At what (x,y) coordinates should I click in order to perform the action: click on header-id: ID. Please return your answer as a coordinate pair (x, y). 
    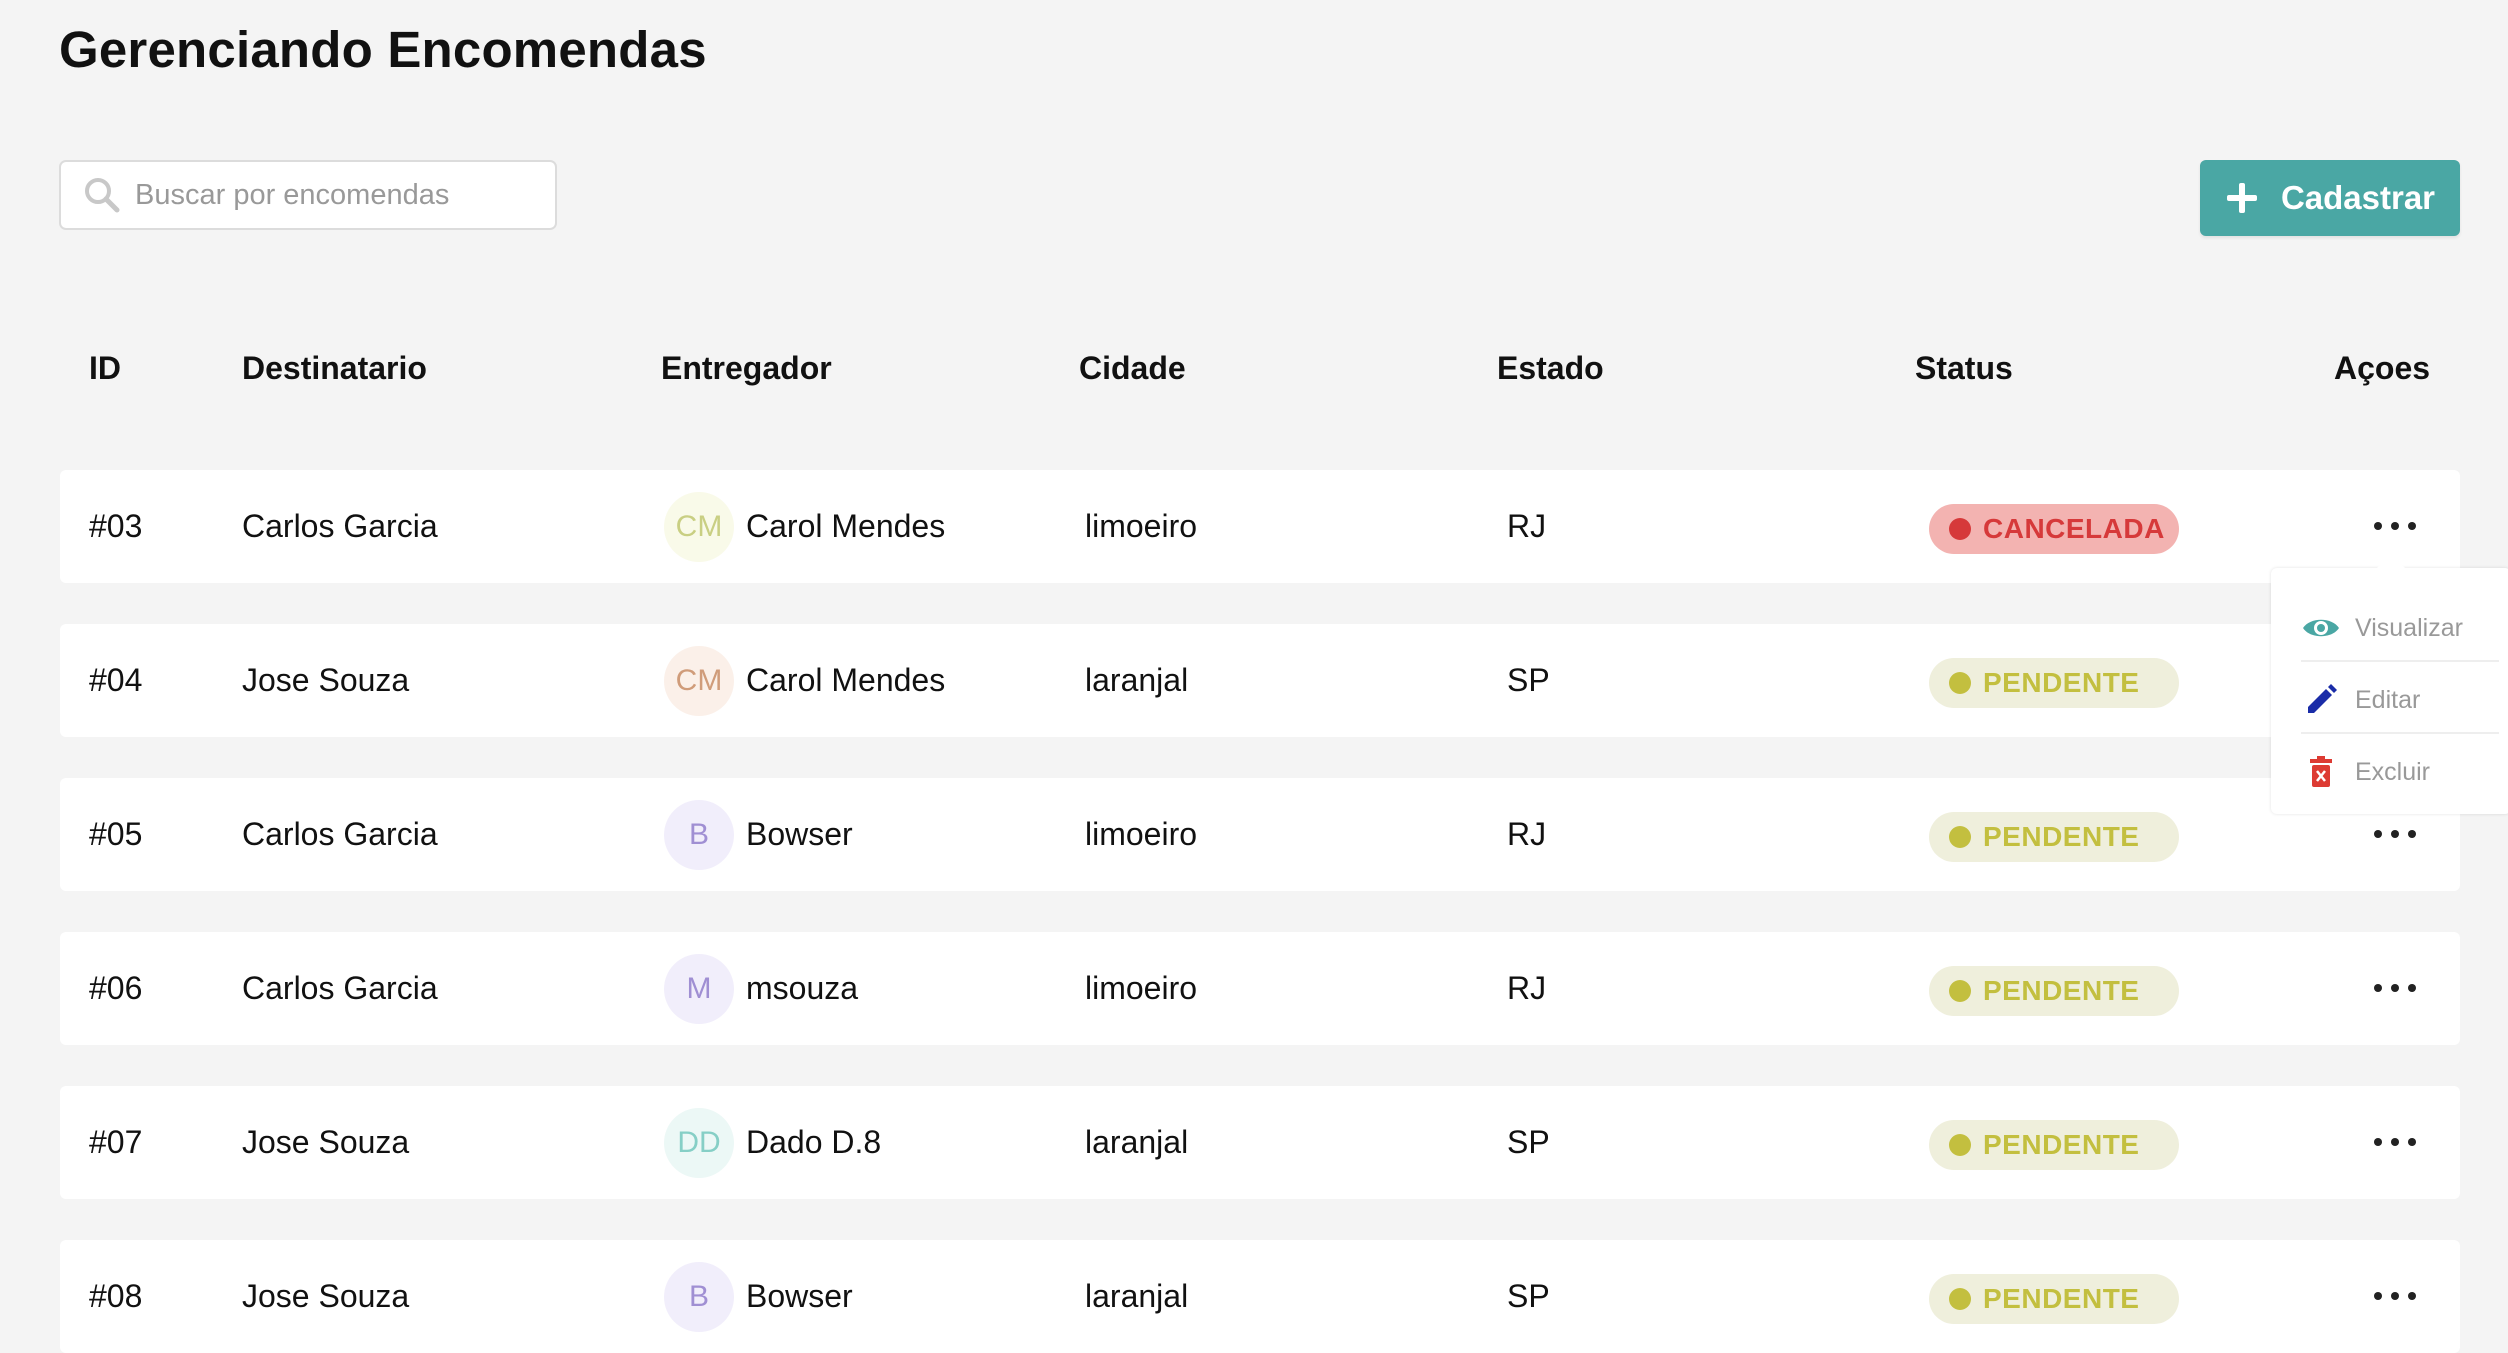
    Looking at the image, I should click on (105, 368).